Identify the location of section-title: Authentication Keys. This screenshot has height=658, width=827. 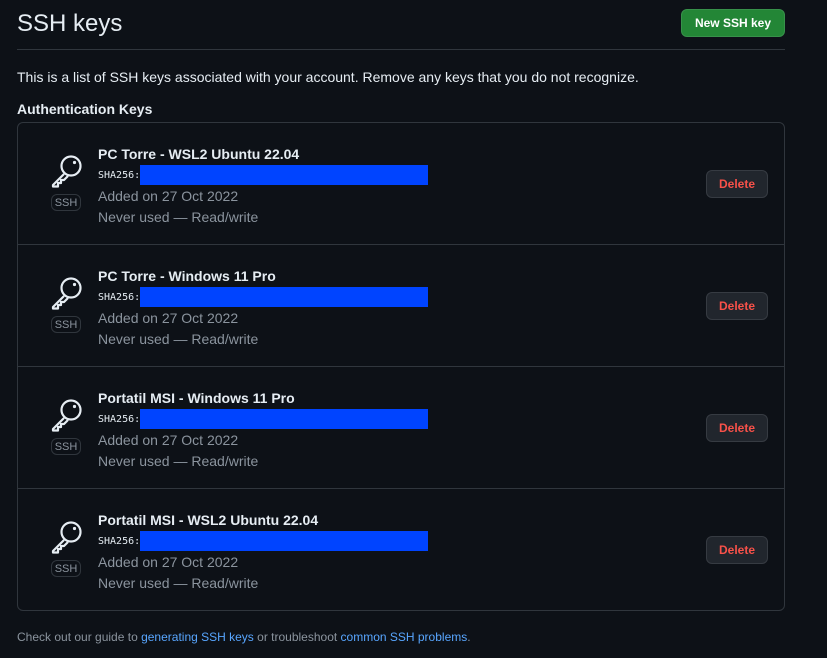
(85, 109).